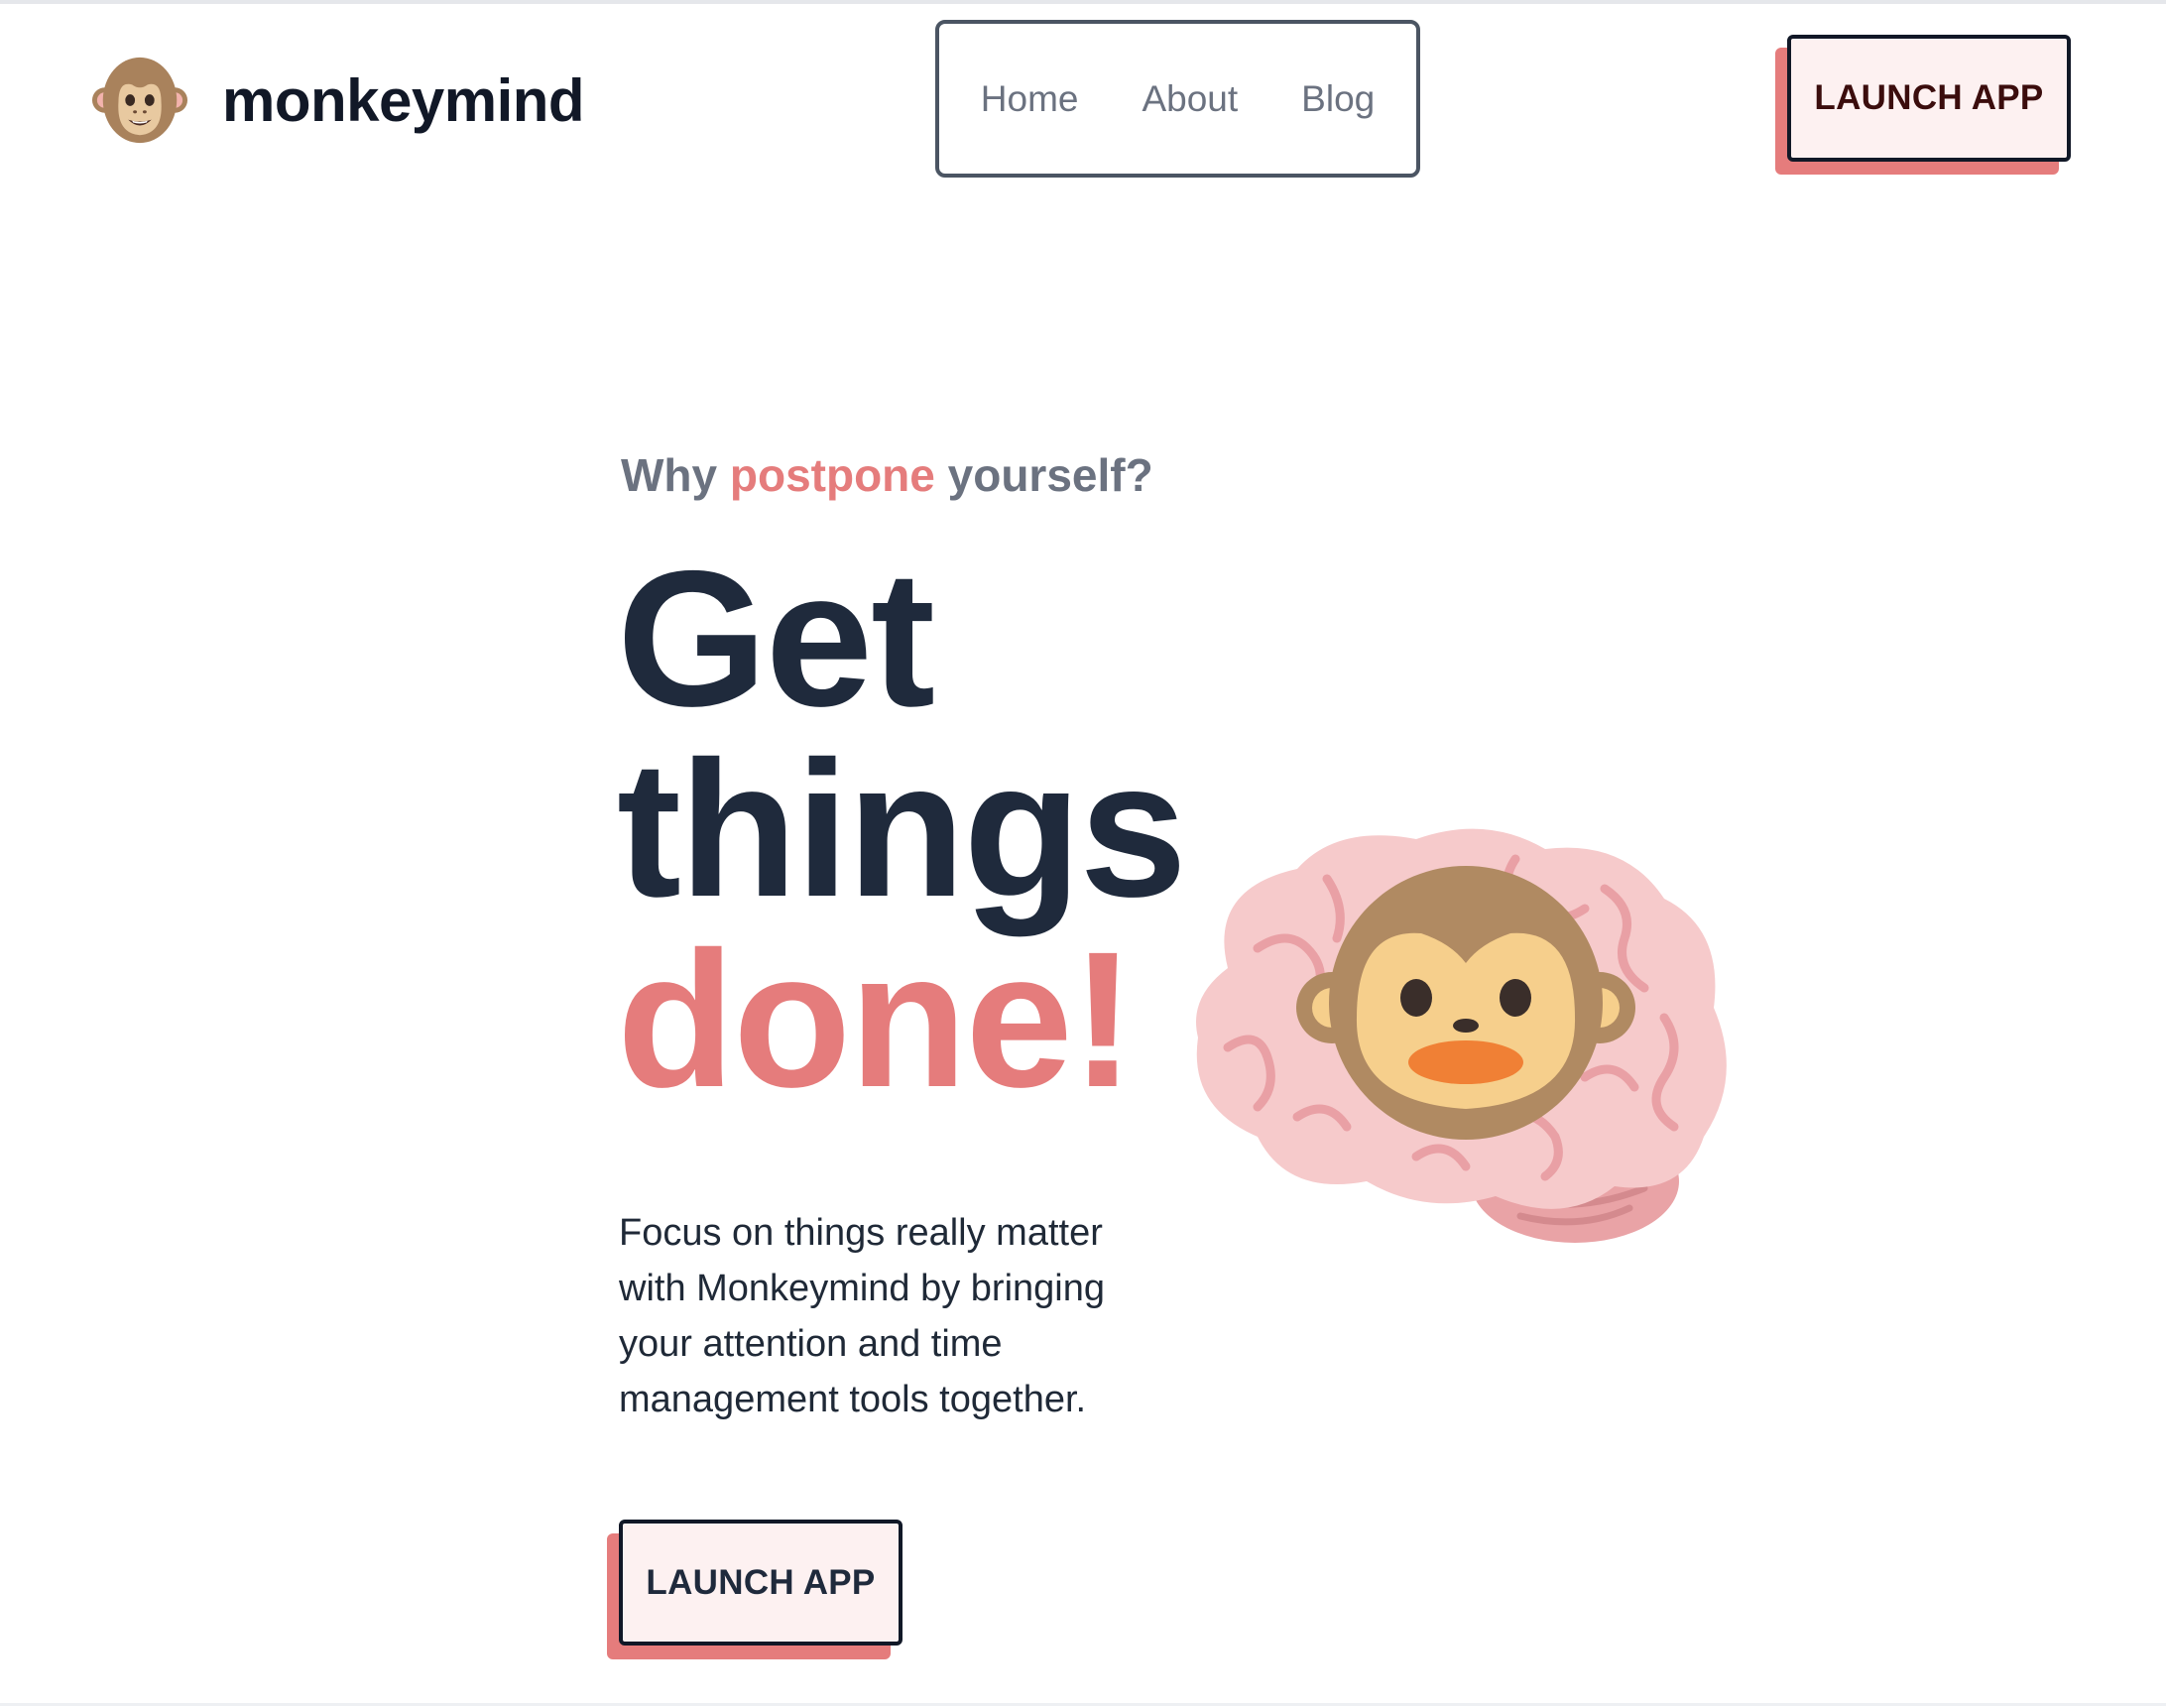  I want to click on nav-blog-link: Blog, so click(1338, 99).